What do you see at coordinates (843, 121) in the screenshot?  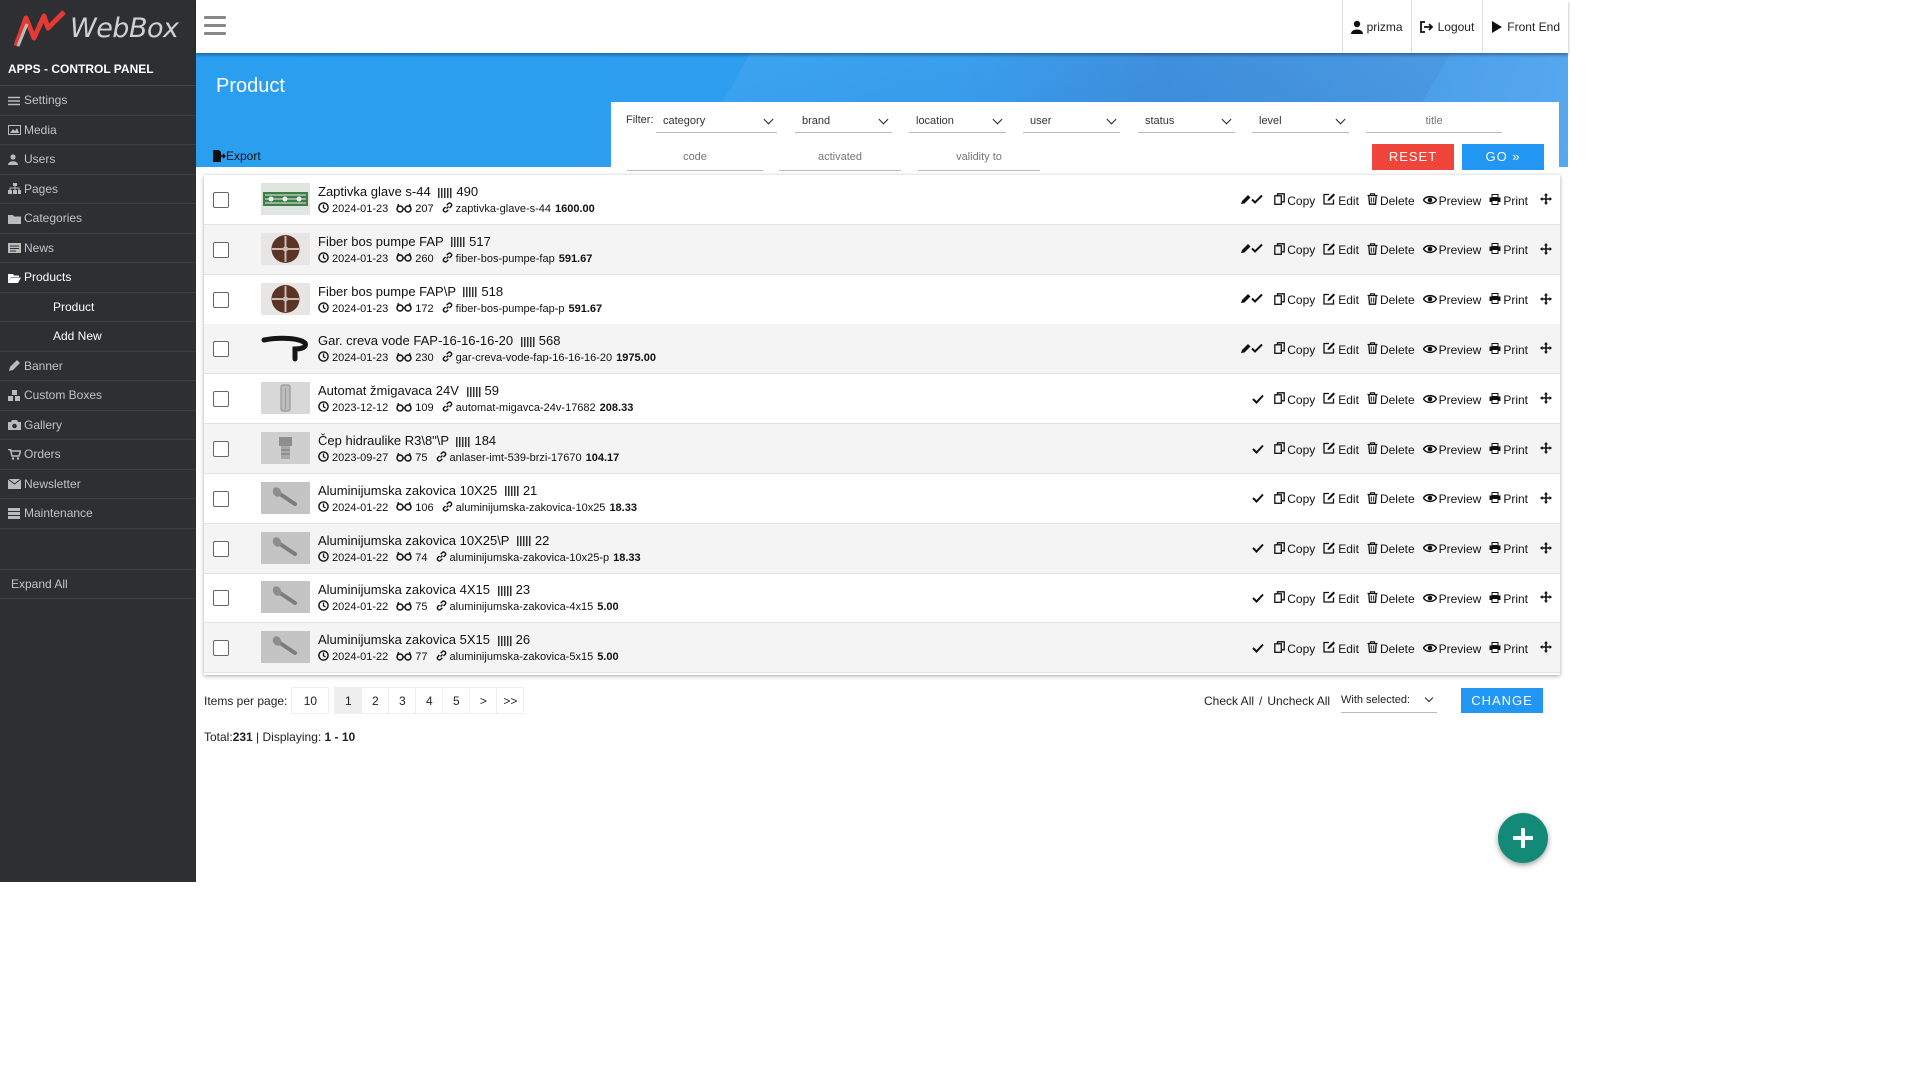 I see `brand-select: brand` at bounding box center [843, 121].